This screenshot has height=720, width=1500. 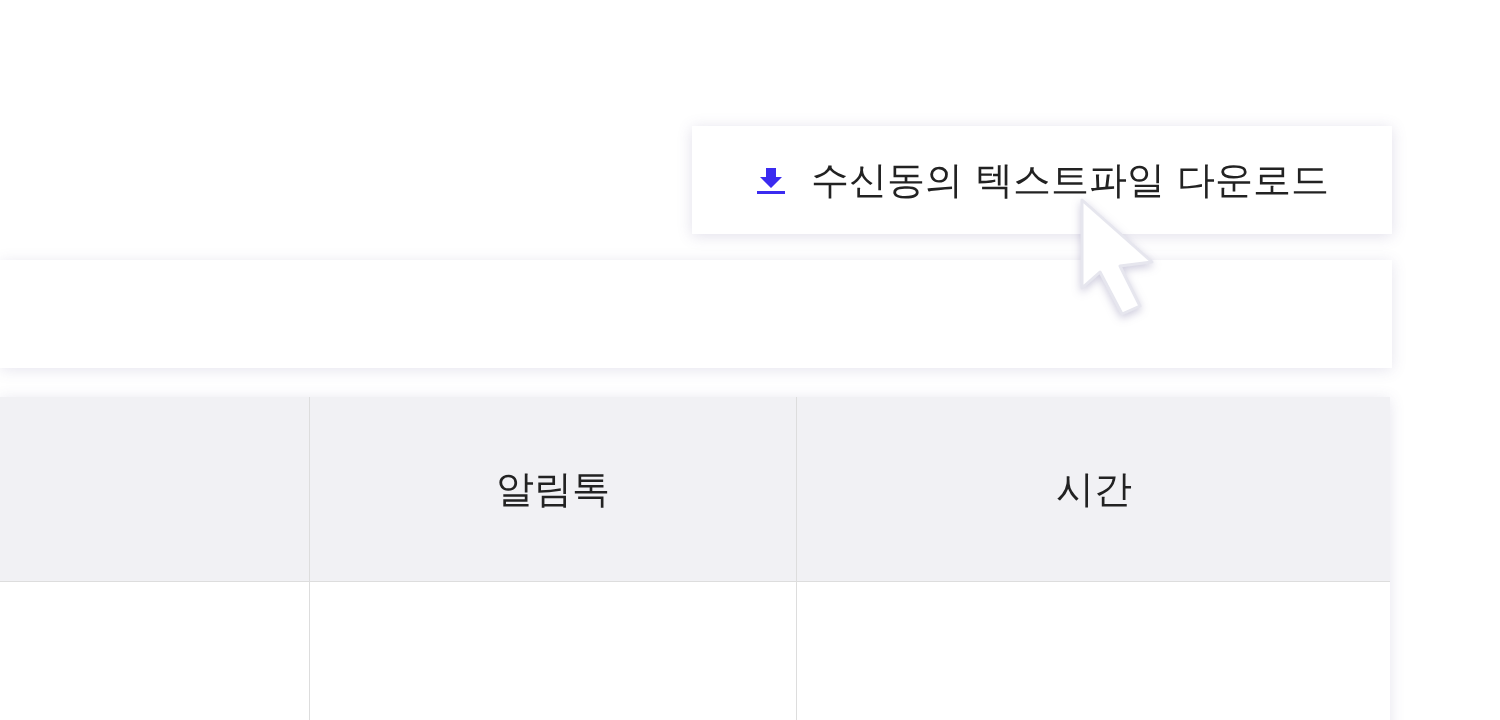 I want to click on download-button: 수신동의 텍스트파일 다운로드, so click(x=1042, y=180).